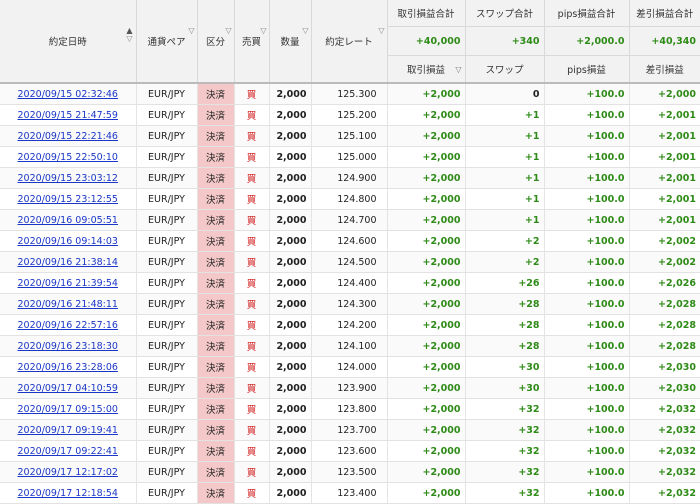 The image size is (700, 504). What do you see at coordinates (68, 220) in the screenshot?
I see `trade-time-link: 2020/09/16 09:05:51` at bounding box center [68, 220].